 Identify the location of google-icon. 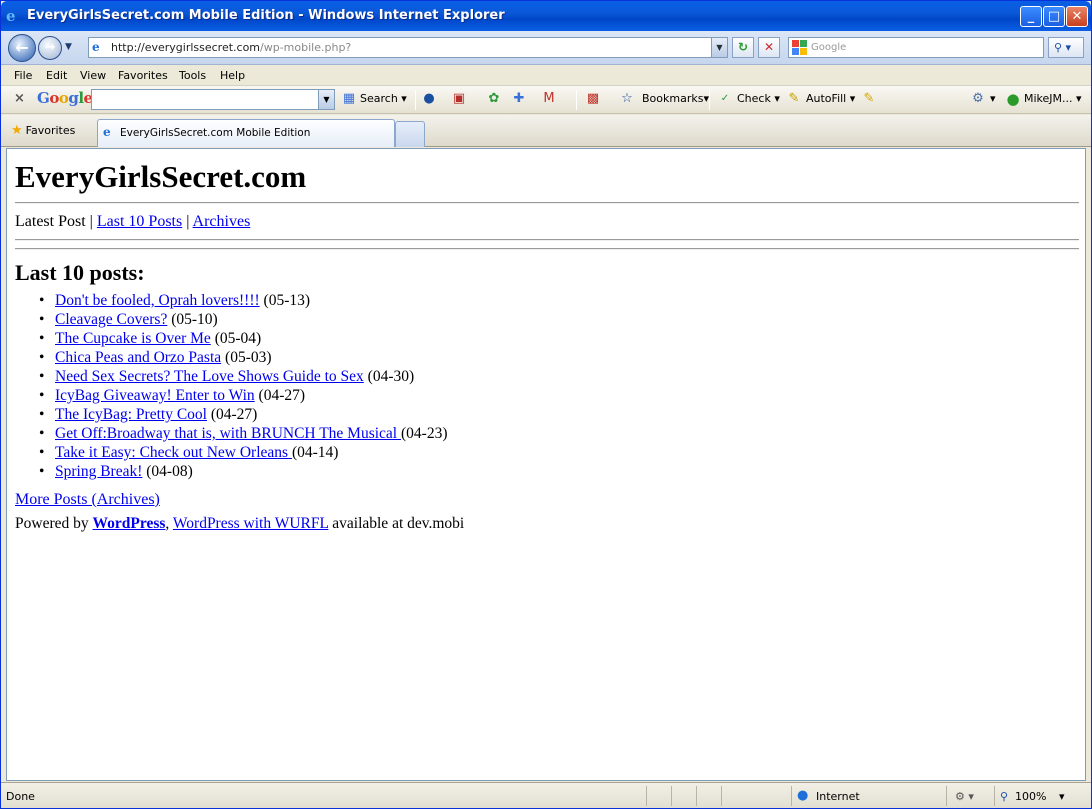
(799, 47).